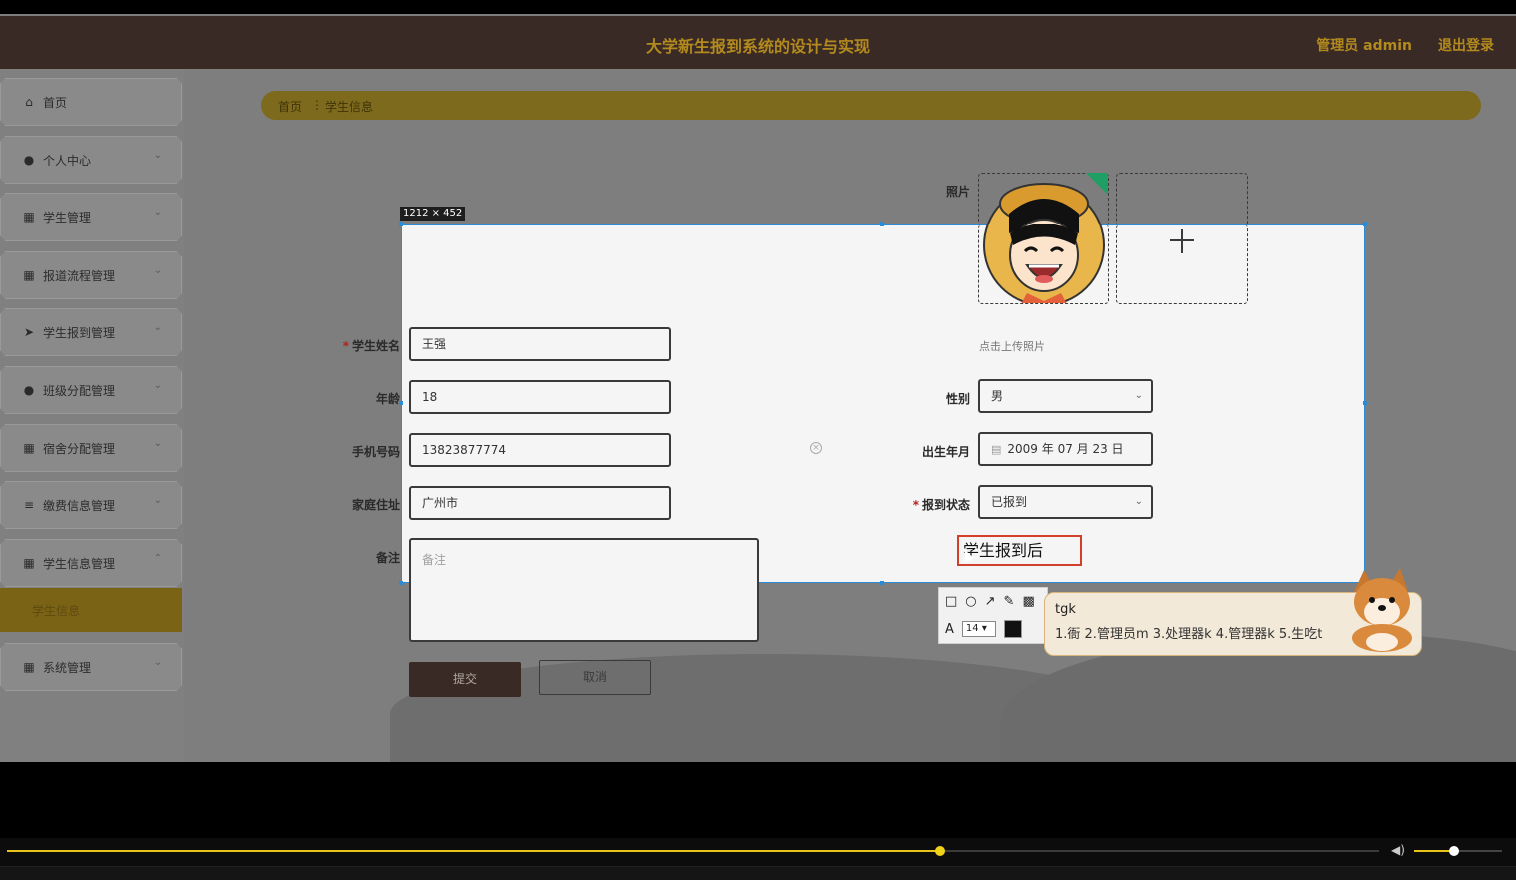  What do you see at coordinates (595, 677) in the screenshot?
I see `cancel-button: 取消` at bounding box center [595, 677].